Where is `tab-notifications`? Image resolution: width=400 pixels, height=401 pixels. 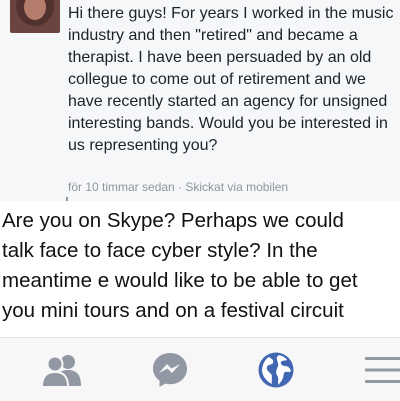
tab-notifications is located at coordinates (276, 369).